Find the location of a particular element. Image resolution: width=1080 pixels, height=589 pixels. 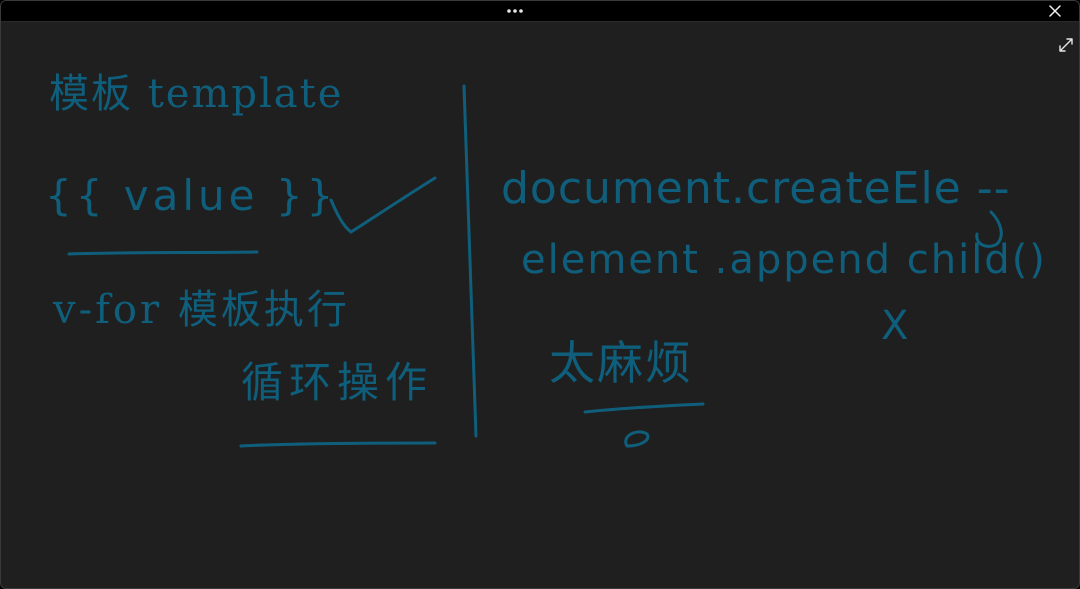

check-mark is located at coordinates (383, 205).